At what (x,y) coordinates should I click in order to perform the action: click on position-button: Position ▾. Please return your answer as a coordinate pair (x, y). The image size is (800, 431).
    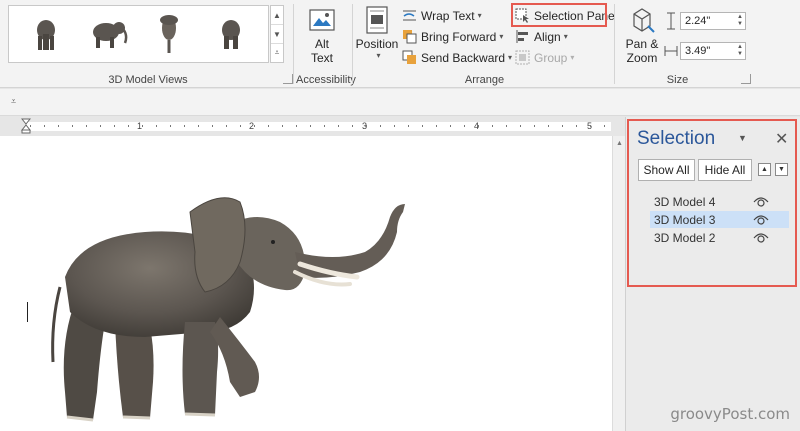
    Looking at the image, I should click on (377, 33).